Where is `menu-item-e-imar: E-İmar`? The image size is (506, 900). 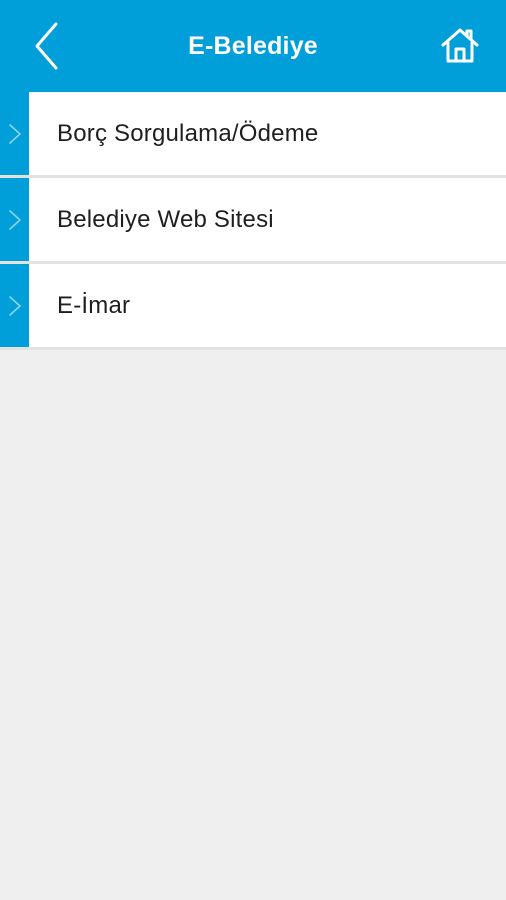 menu-item-e-imar: E-İmar is located at coordinates (253, 307).